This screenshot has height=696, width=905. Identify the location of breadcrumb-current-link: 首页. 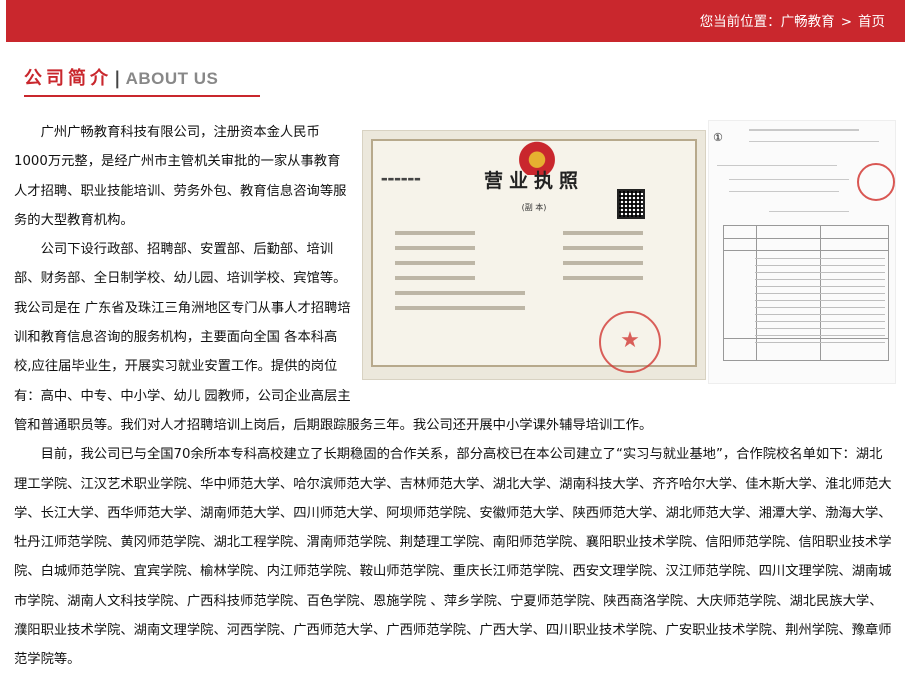
(871, 22).